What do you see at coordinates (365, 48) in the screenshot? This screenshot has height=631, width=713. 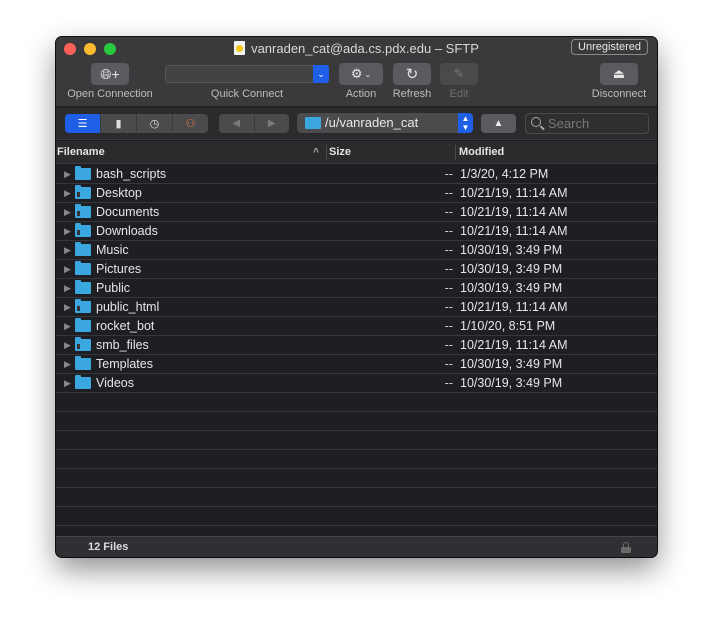 I see `window-title-text: vanraden_cat@ada.cs.pdx.edu – SFTP` at bounding box center [365, 48].